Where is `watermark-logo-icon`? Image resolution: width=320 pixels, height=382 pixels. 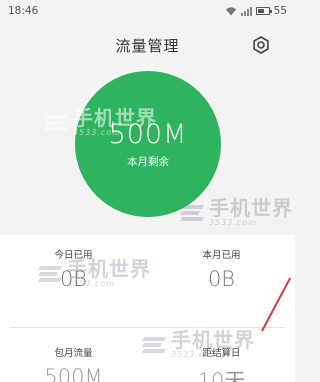 watermark-logo-icon is located at coordinates (56, 122).